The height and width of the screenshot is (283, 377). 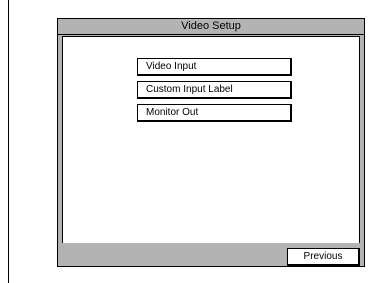 I want to click on dialog-title: Video Setup, so click(x=211, y=27).